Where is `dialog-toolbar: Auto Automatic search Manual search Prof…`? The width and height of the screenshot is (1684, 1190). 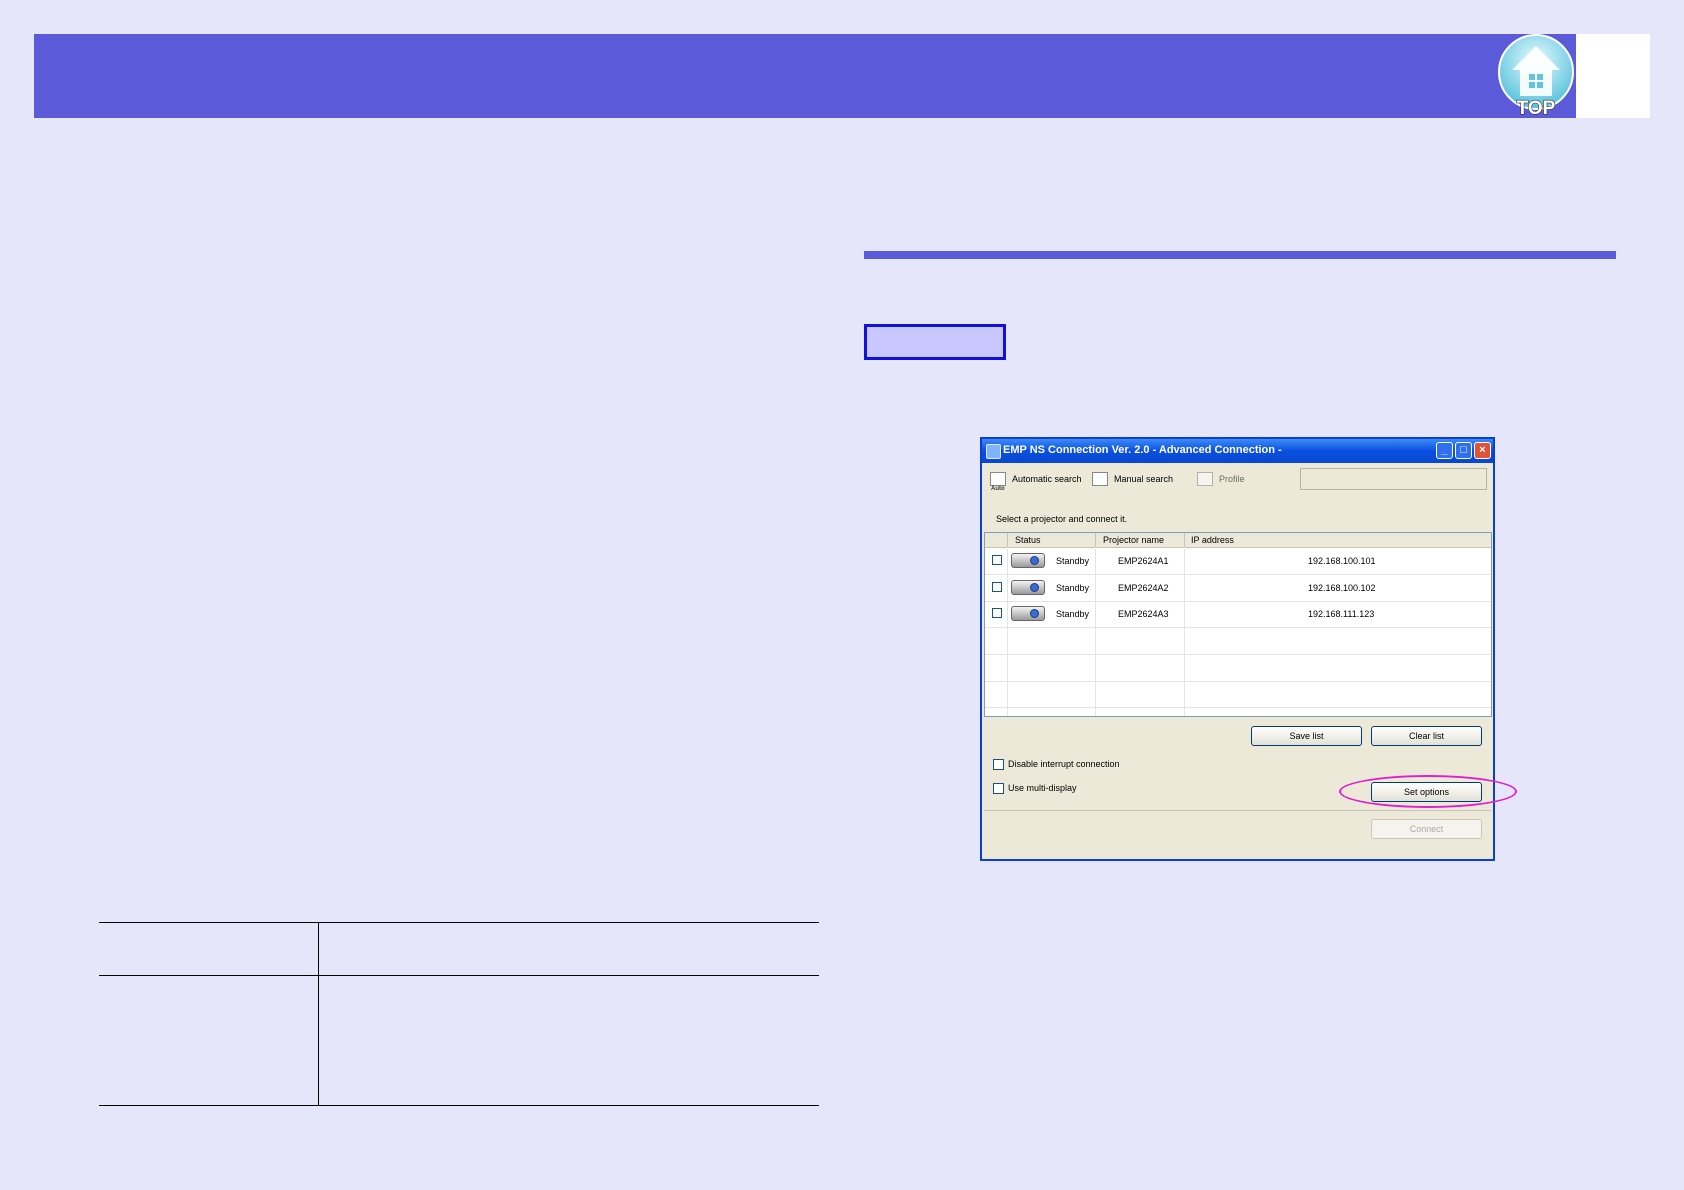
dialog-toolbar: Auto Automatic search Manual search Prof… is located at coordinates (1237, 480).